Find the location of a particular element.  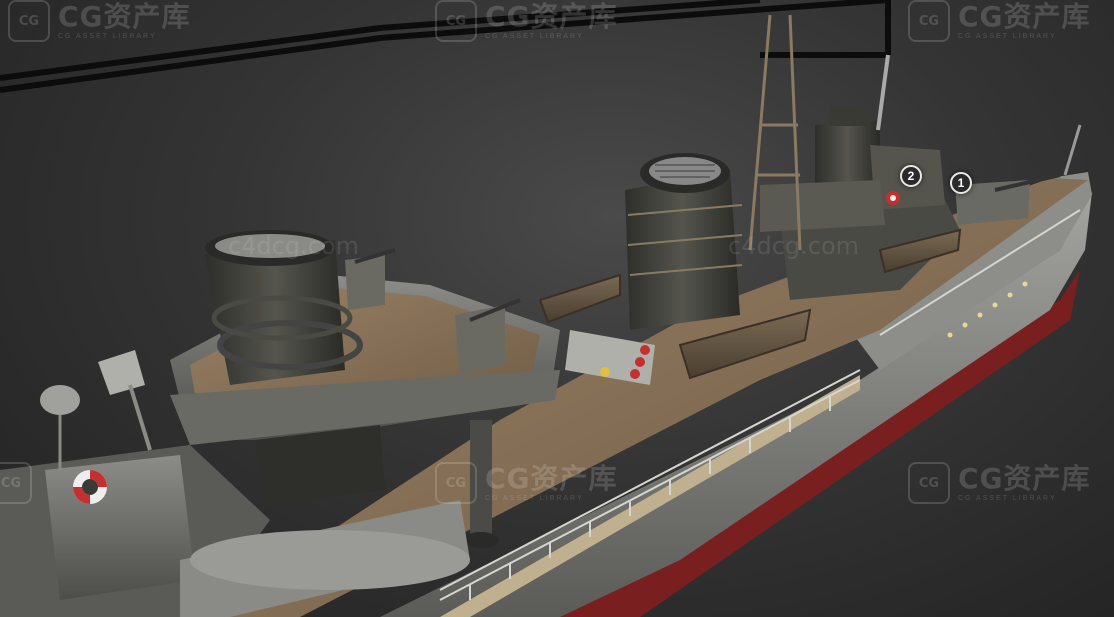

searchlight is located at coordinates (125, 400).